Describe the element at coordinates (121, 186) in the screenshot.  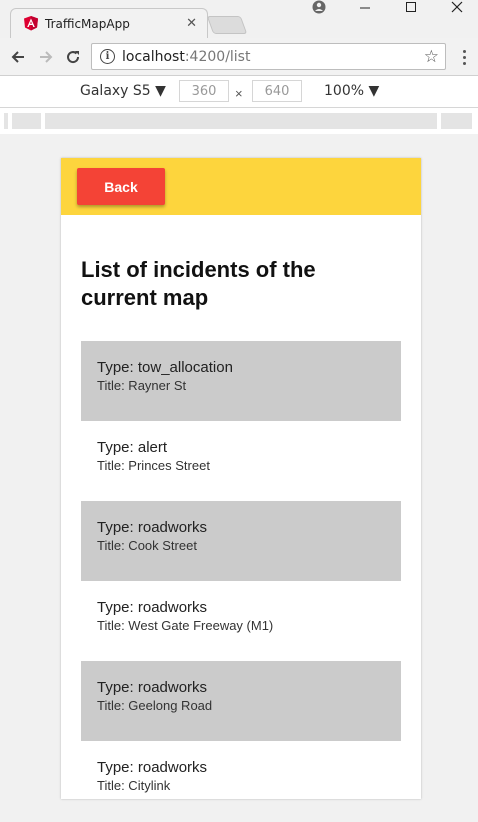
I see `back-button: Back` at that location.